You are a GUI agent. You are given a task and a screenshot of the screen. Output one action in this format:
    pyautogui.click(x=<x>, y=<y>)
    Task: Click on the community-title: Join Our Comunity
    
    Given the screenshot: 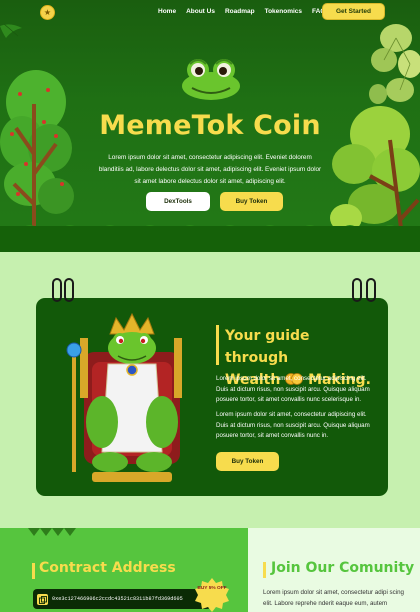 What is the action you would take?
    pyautogui.click(x=343, y=568)
    